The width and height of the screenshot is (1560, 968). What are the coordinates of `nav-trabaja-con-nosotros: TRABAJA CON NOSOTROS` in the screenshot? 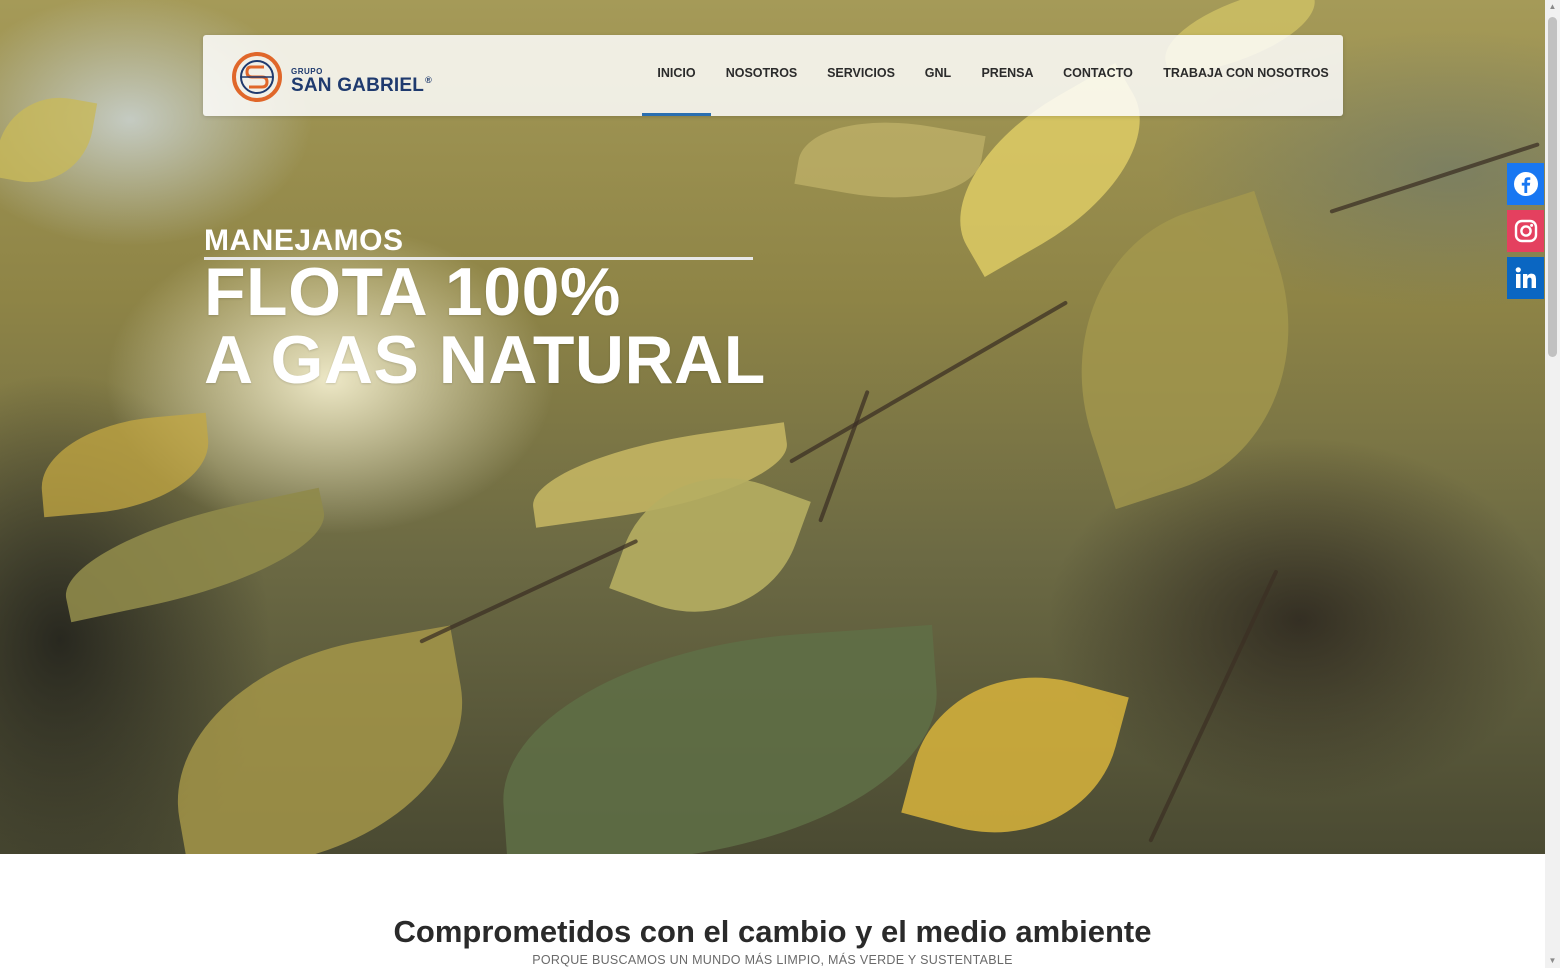 It's located at (1246, 75).